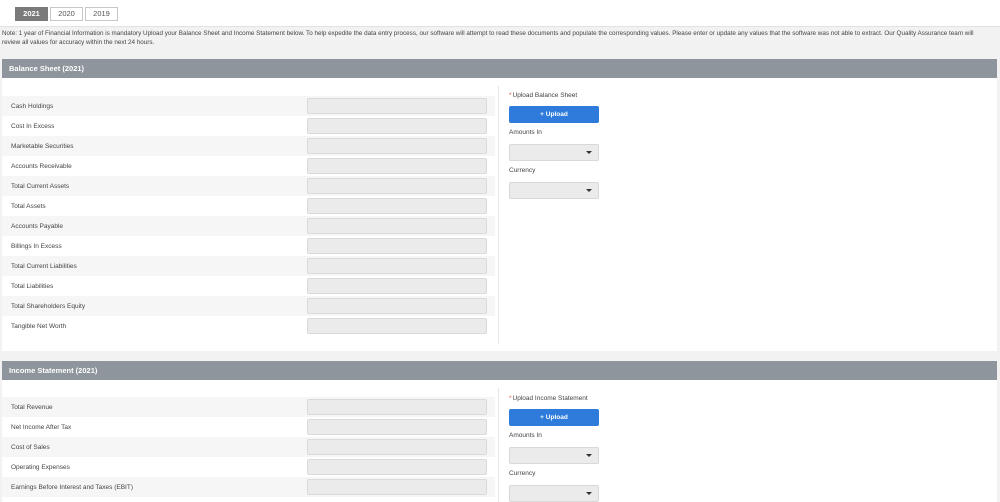  What do you see at coordinates (41, 427) in the screenshot?
I see `field-label: Net Income After Tax` at bounding box center [41, 427].